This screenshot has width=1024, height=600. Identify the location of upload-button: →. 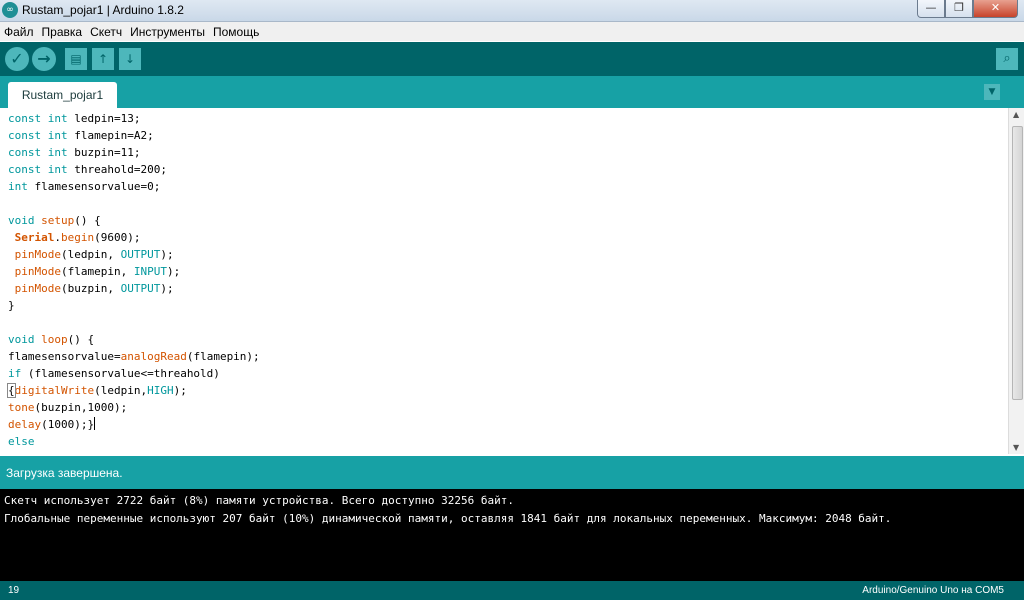
(44, 59).